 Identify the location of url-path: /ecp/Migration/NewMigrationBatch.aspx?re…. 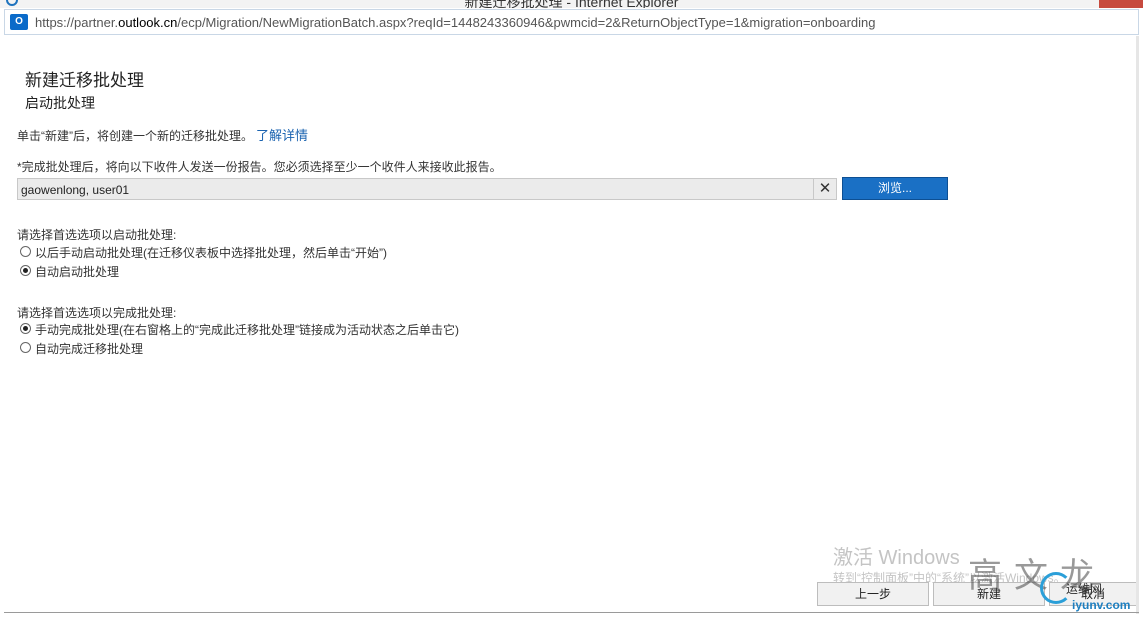
(526, 22).